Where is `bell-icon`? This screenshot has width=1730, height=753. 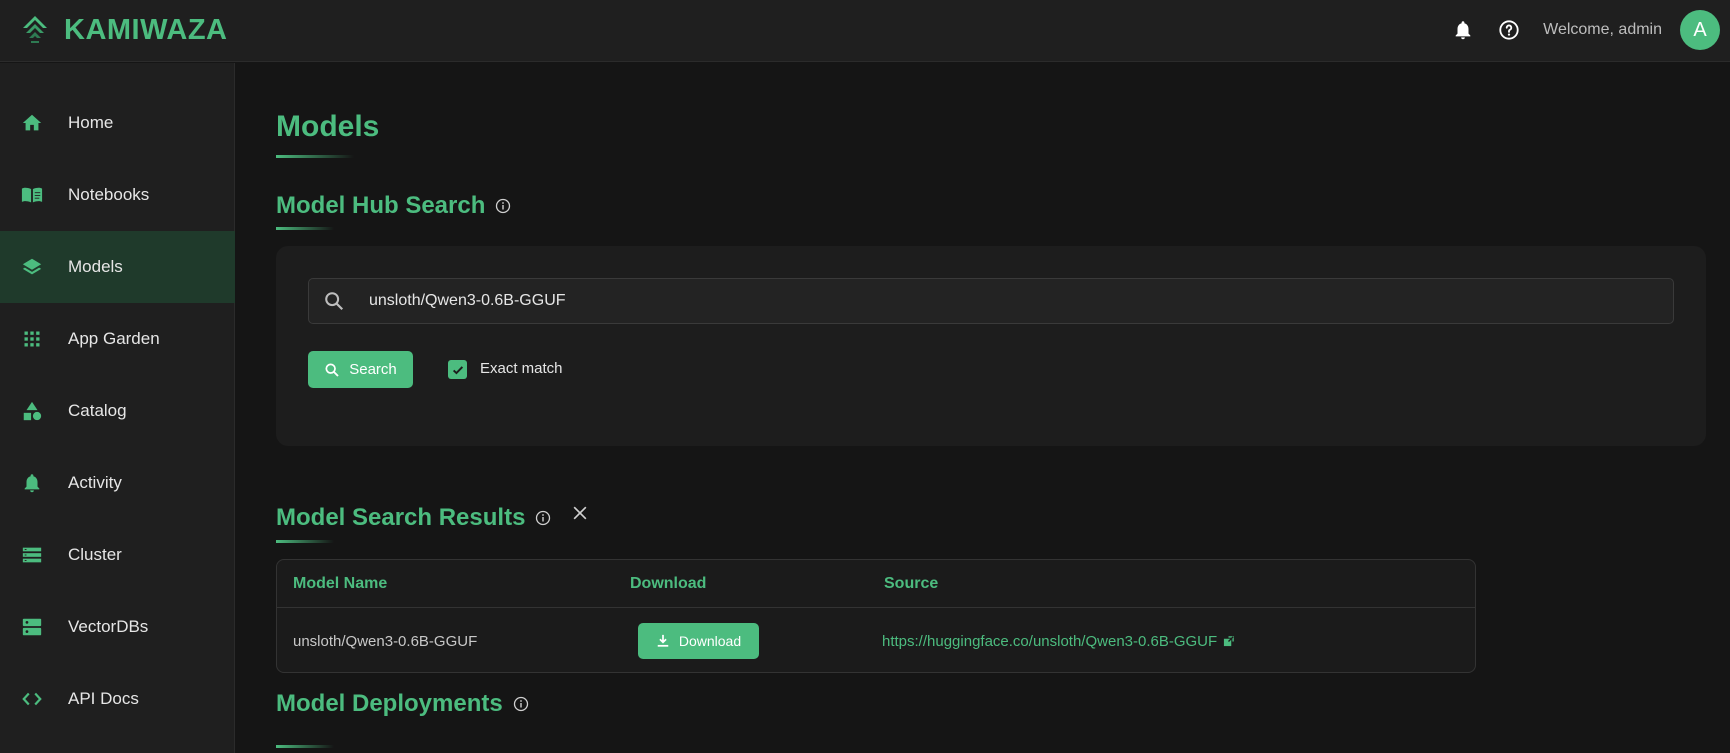 bell-icon is located at coordinates (32, 483).